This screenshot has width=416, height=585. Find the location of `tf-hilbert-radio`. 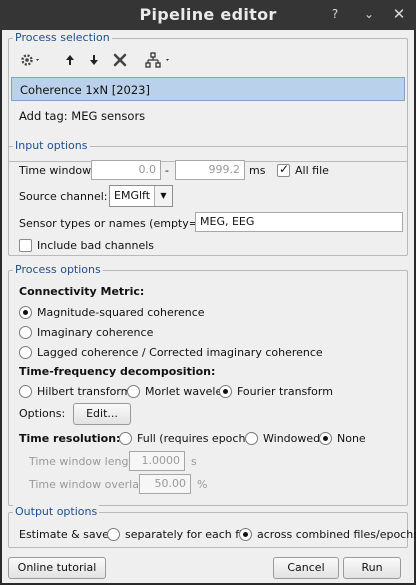

tf-hilbert-radio is located at coordinates (25, 391).